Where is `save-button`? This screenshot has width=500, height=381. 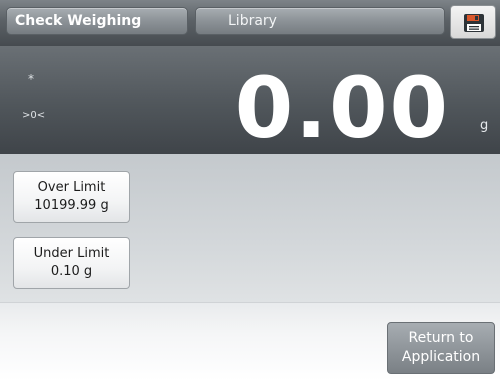 save-button is located at coordinates (473, 22).